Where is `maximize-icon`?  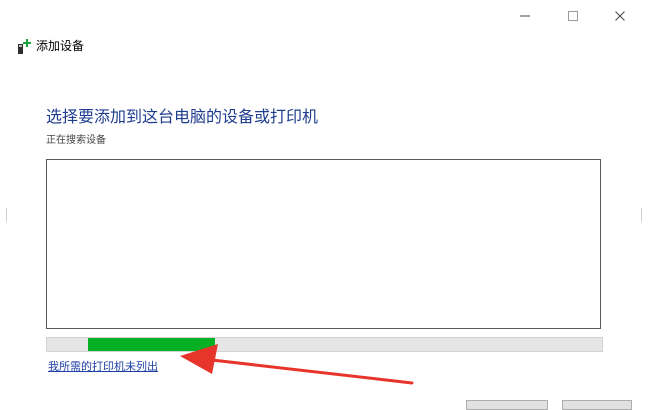 maximize-icon is located at coordinates (573, 16).